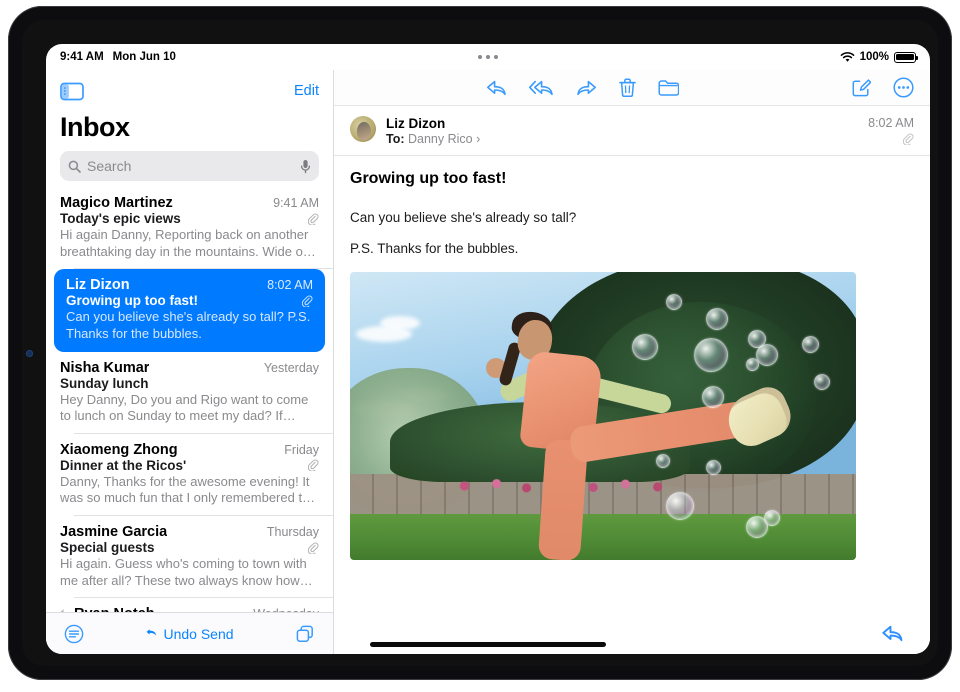  What do you see at coordinates (301, 449) in the screenshot?
I see `message-date: Friday` at bounding box center [301, 449].